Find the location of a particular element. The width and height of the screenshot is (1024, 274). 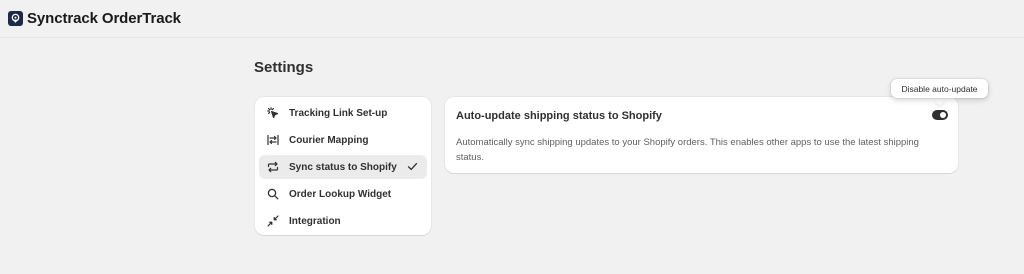

nav-item-integration: Integration is located at coordinates (343, 221).